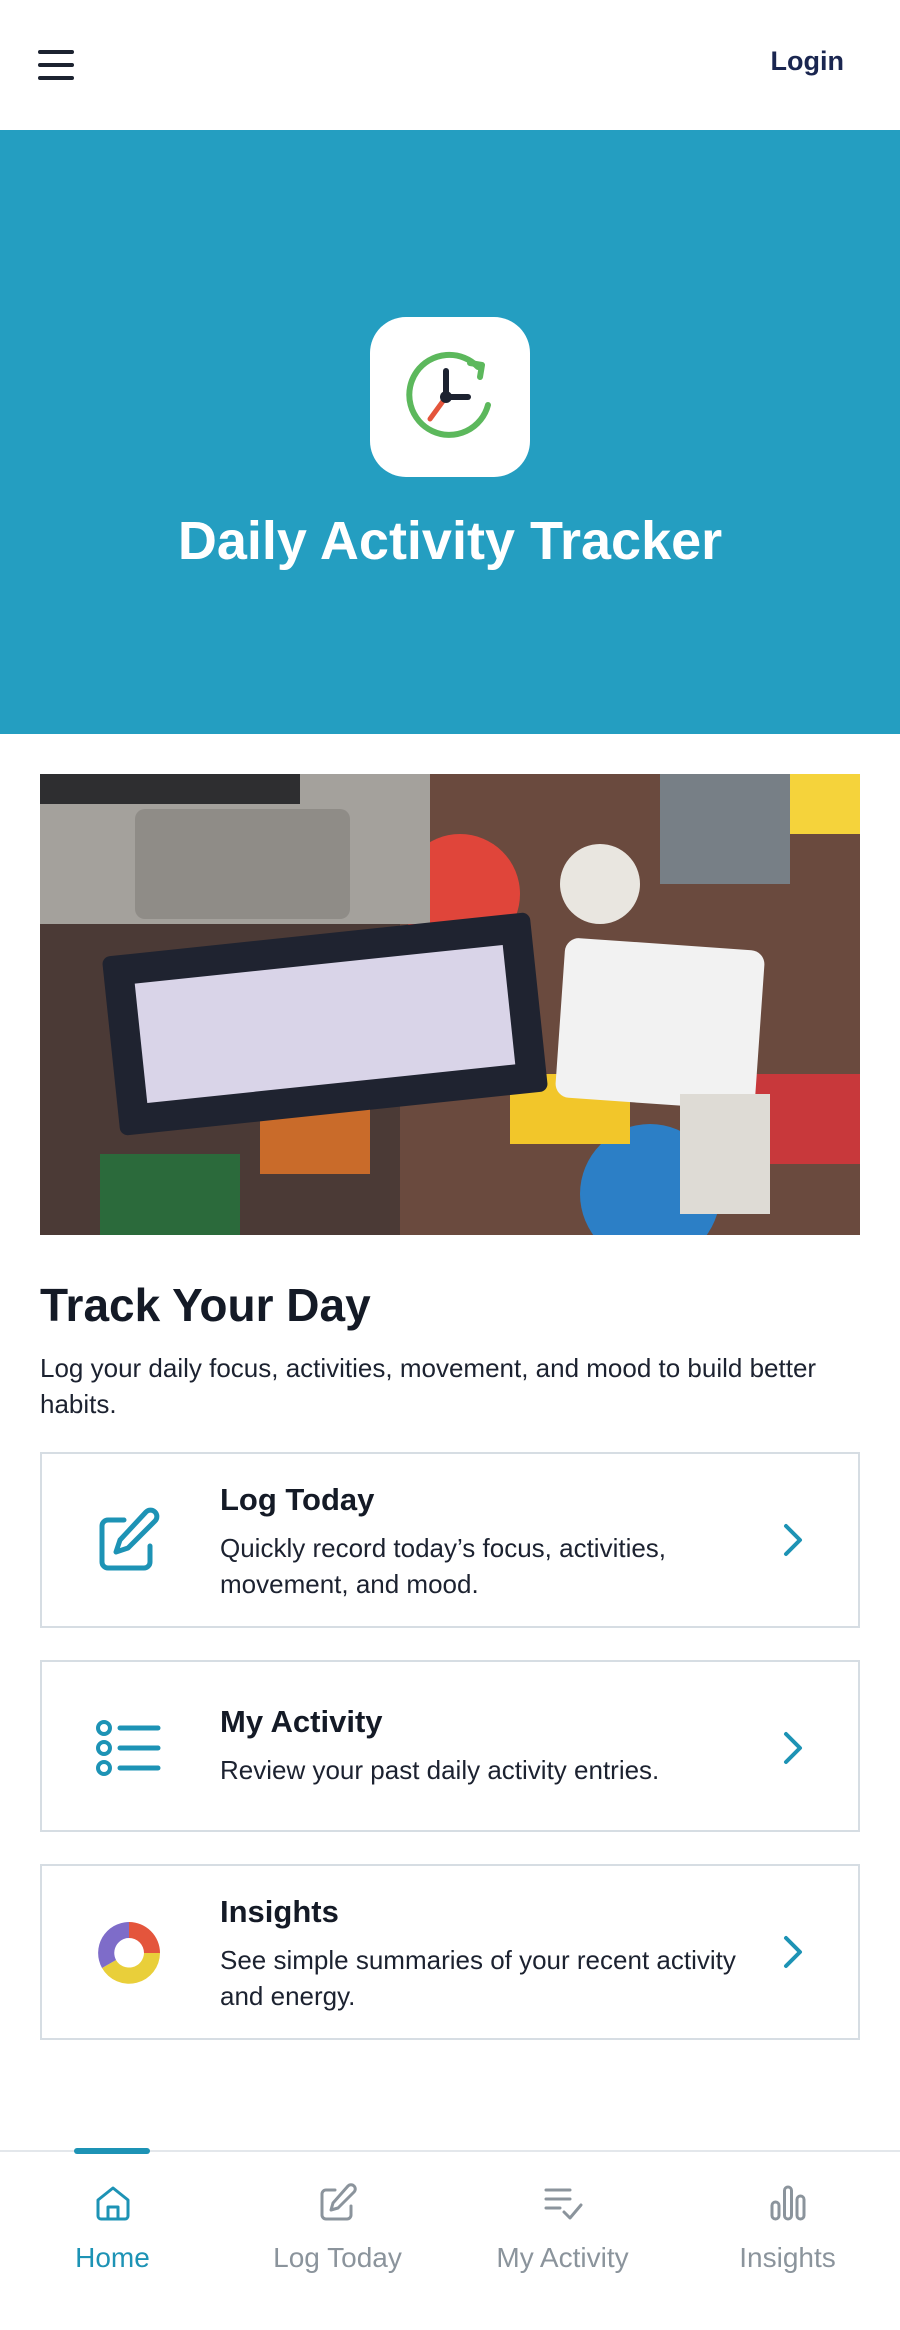  I want to click on card-title: Insights, so click(279, 1911).